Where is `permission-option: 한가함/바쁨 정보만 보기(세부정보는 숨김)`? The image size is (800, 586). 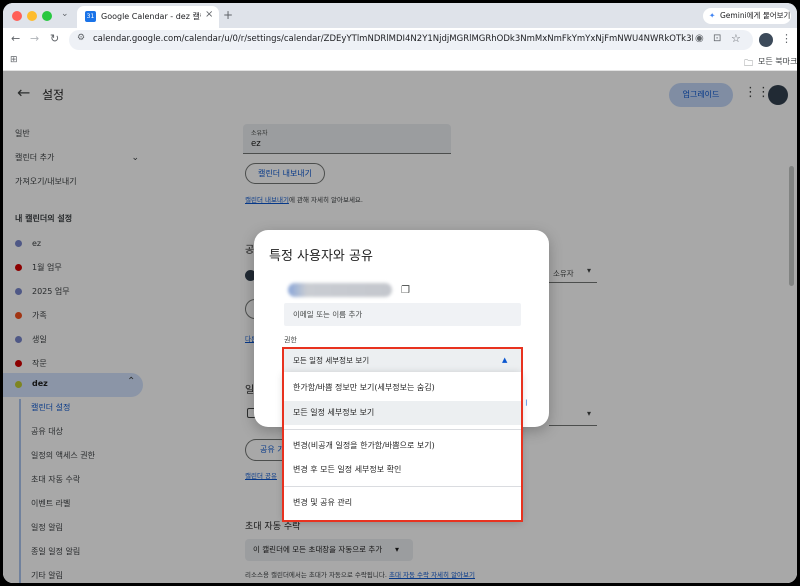
permission-option: 한가함/바쁨 정보만 보기(세부정보는 숨김) is located at coordinates (402, 388).